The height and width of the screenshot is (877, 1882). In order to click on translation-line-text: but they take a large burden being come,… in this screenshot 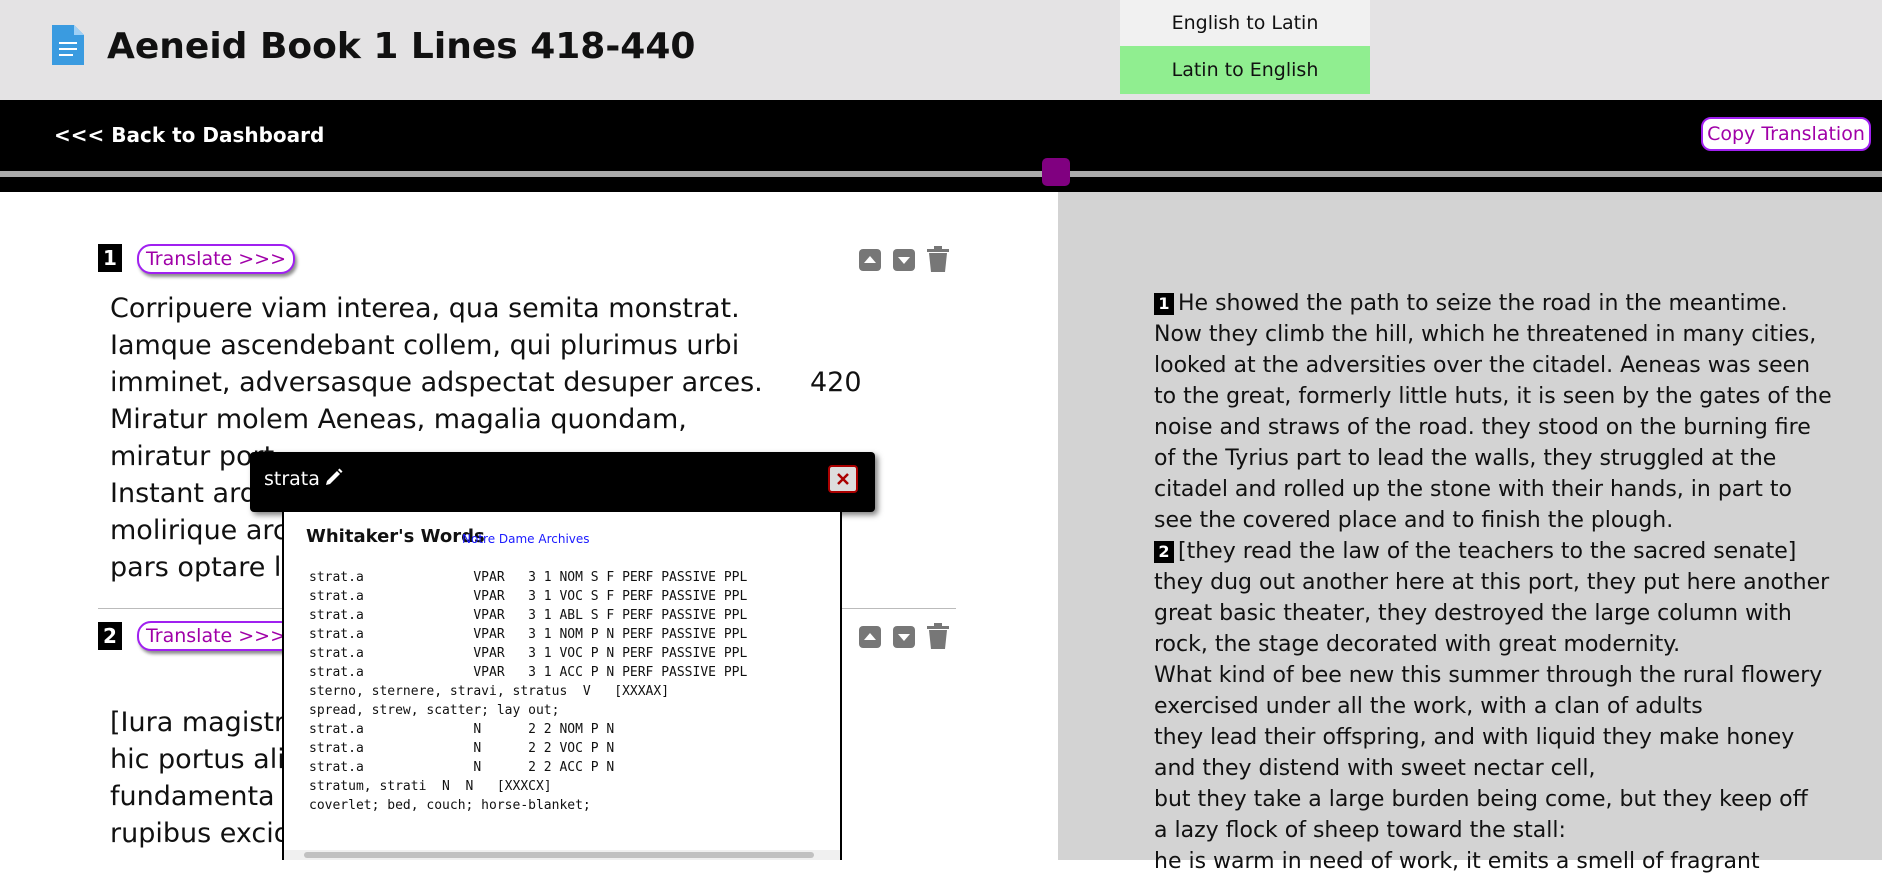, I will do `click(1481, 799)`.